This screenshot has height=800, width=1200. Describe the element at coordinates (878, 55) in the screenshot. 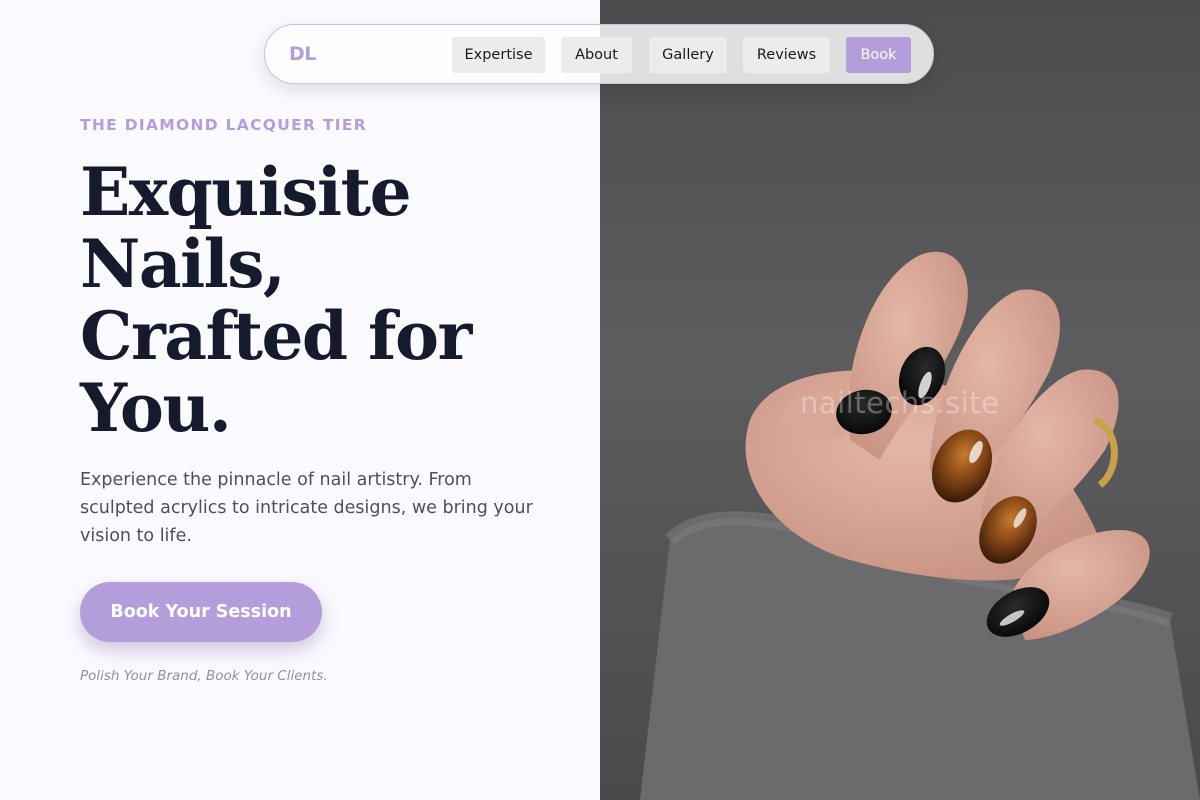

I see `nav-link-book: Book` at that location.